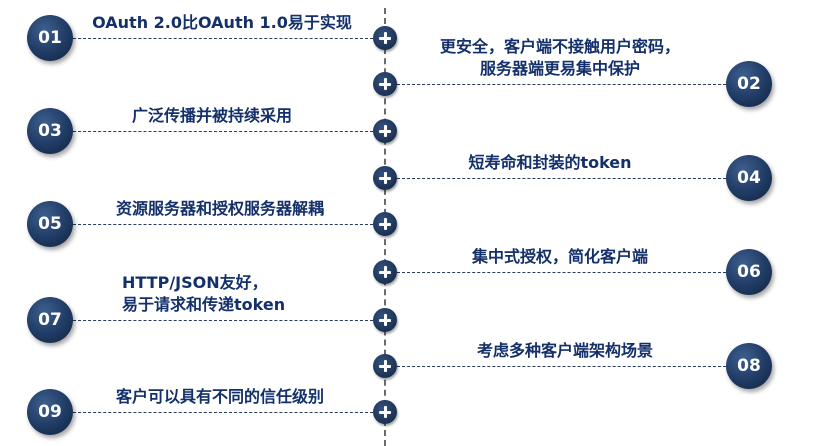 Image resolution: width=832 pixels, height=446 pixels. I want to click on item-label-04: 短寿命和封装的token, so click(549, 163).